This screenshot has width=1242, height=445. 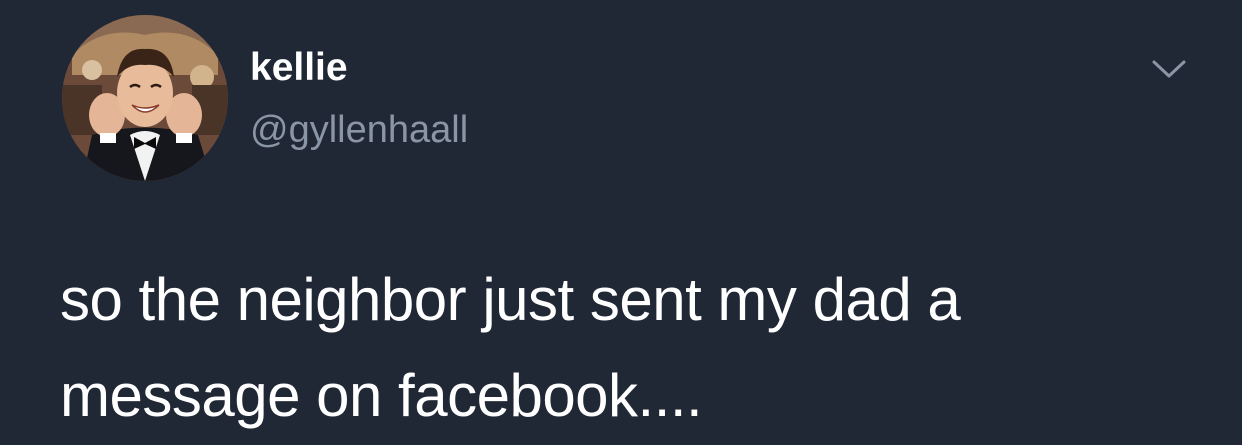 I want to click on user-handle: @gyllenhaall, so click(x=359, y=130).